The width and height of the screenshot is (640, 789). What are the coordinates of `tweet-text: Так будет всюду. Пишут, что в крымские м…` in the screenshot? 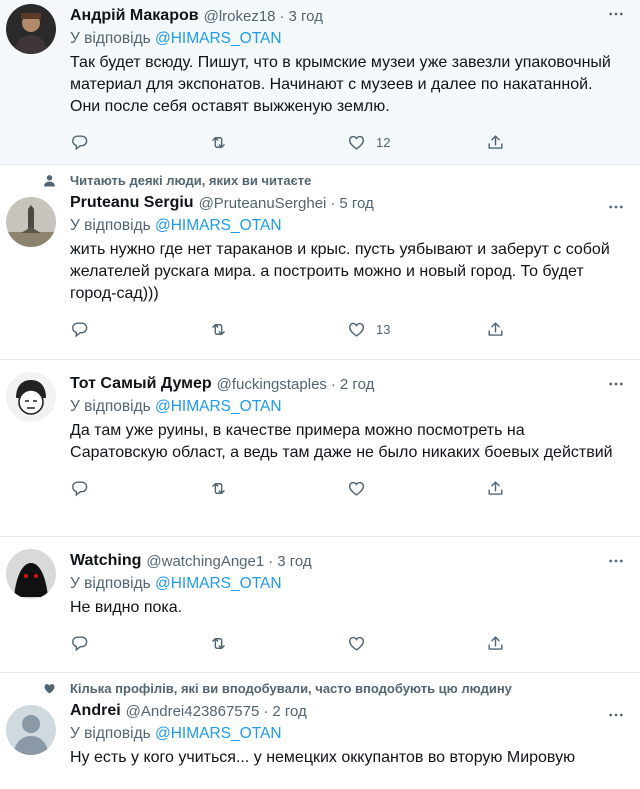 It's located at (340, 84).